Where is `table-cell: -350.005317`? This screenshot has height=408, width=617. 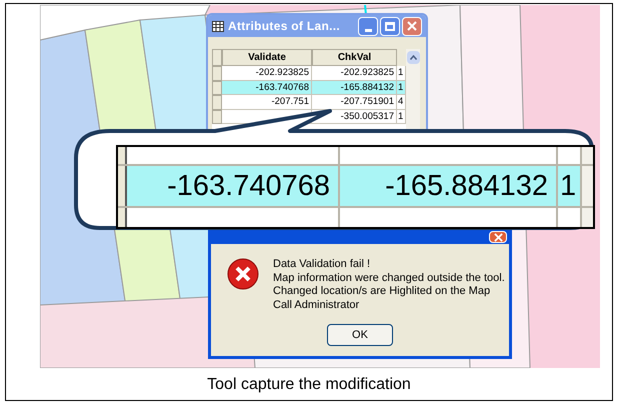 table-cell: -350.005317 is located at coordinates (367, 116).